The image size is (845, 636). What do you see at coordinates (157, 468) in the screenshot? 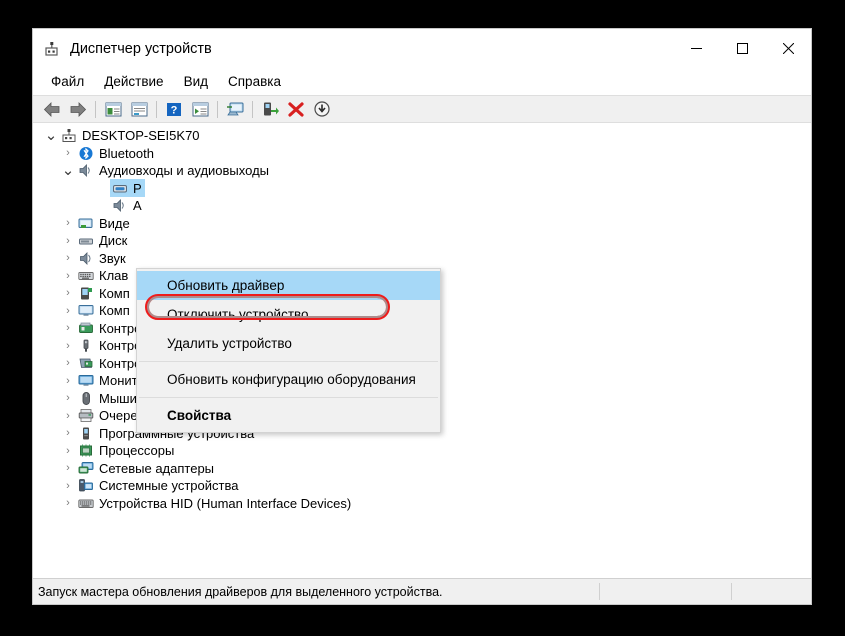
I see `tree-node-label: Сетевые адаптеры` at bounding box center [157, 468].